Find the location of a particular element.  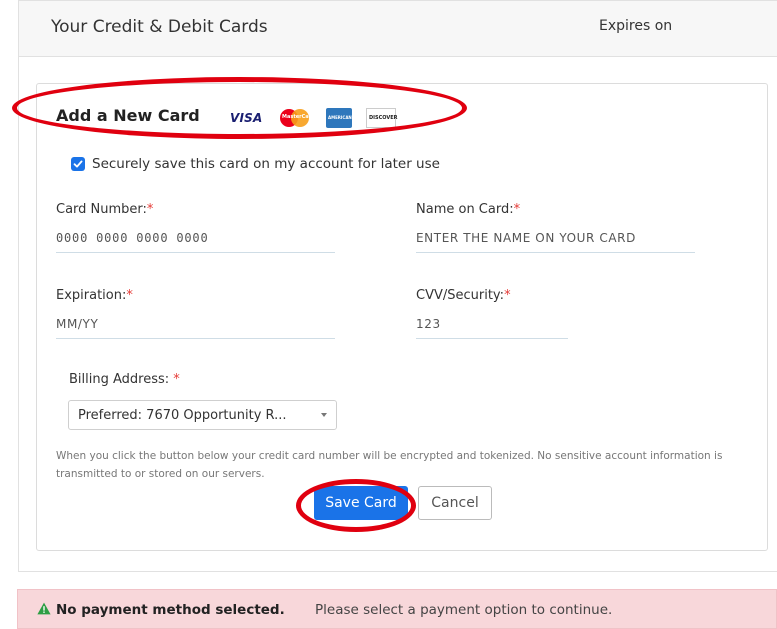

discover-logo-text: DISCOVER is located at coordinates (383, 118).